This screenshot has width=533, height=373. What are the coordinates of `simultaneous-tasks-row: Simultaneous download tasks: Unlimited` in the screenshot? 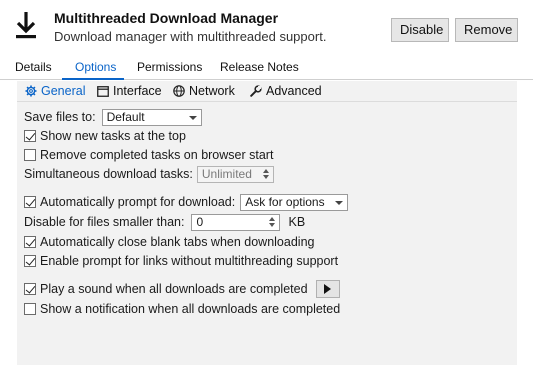 It's located at (149, 174).